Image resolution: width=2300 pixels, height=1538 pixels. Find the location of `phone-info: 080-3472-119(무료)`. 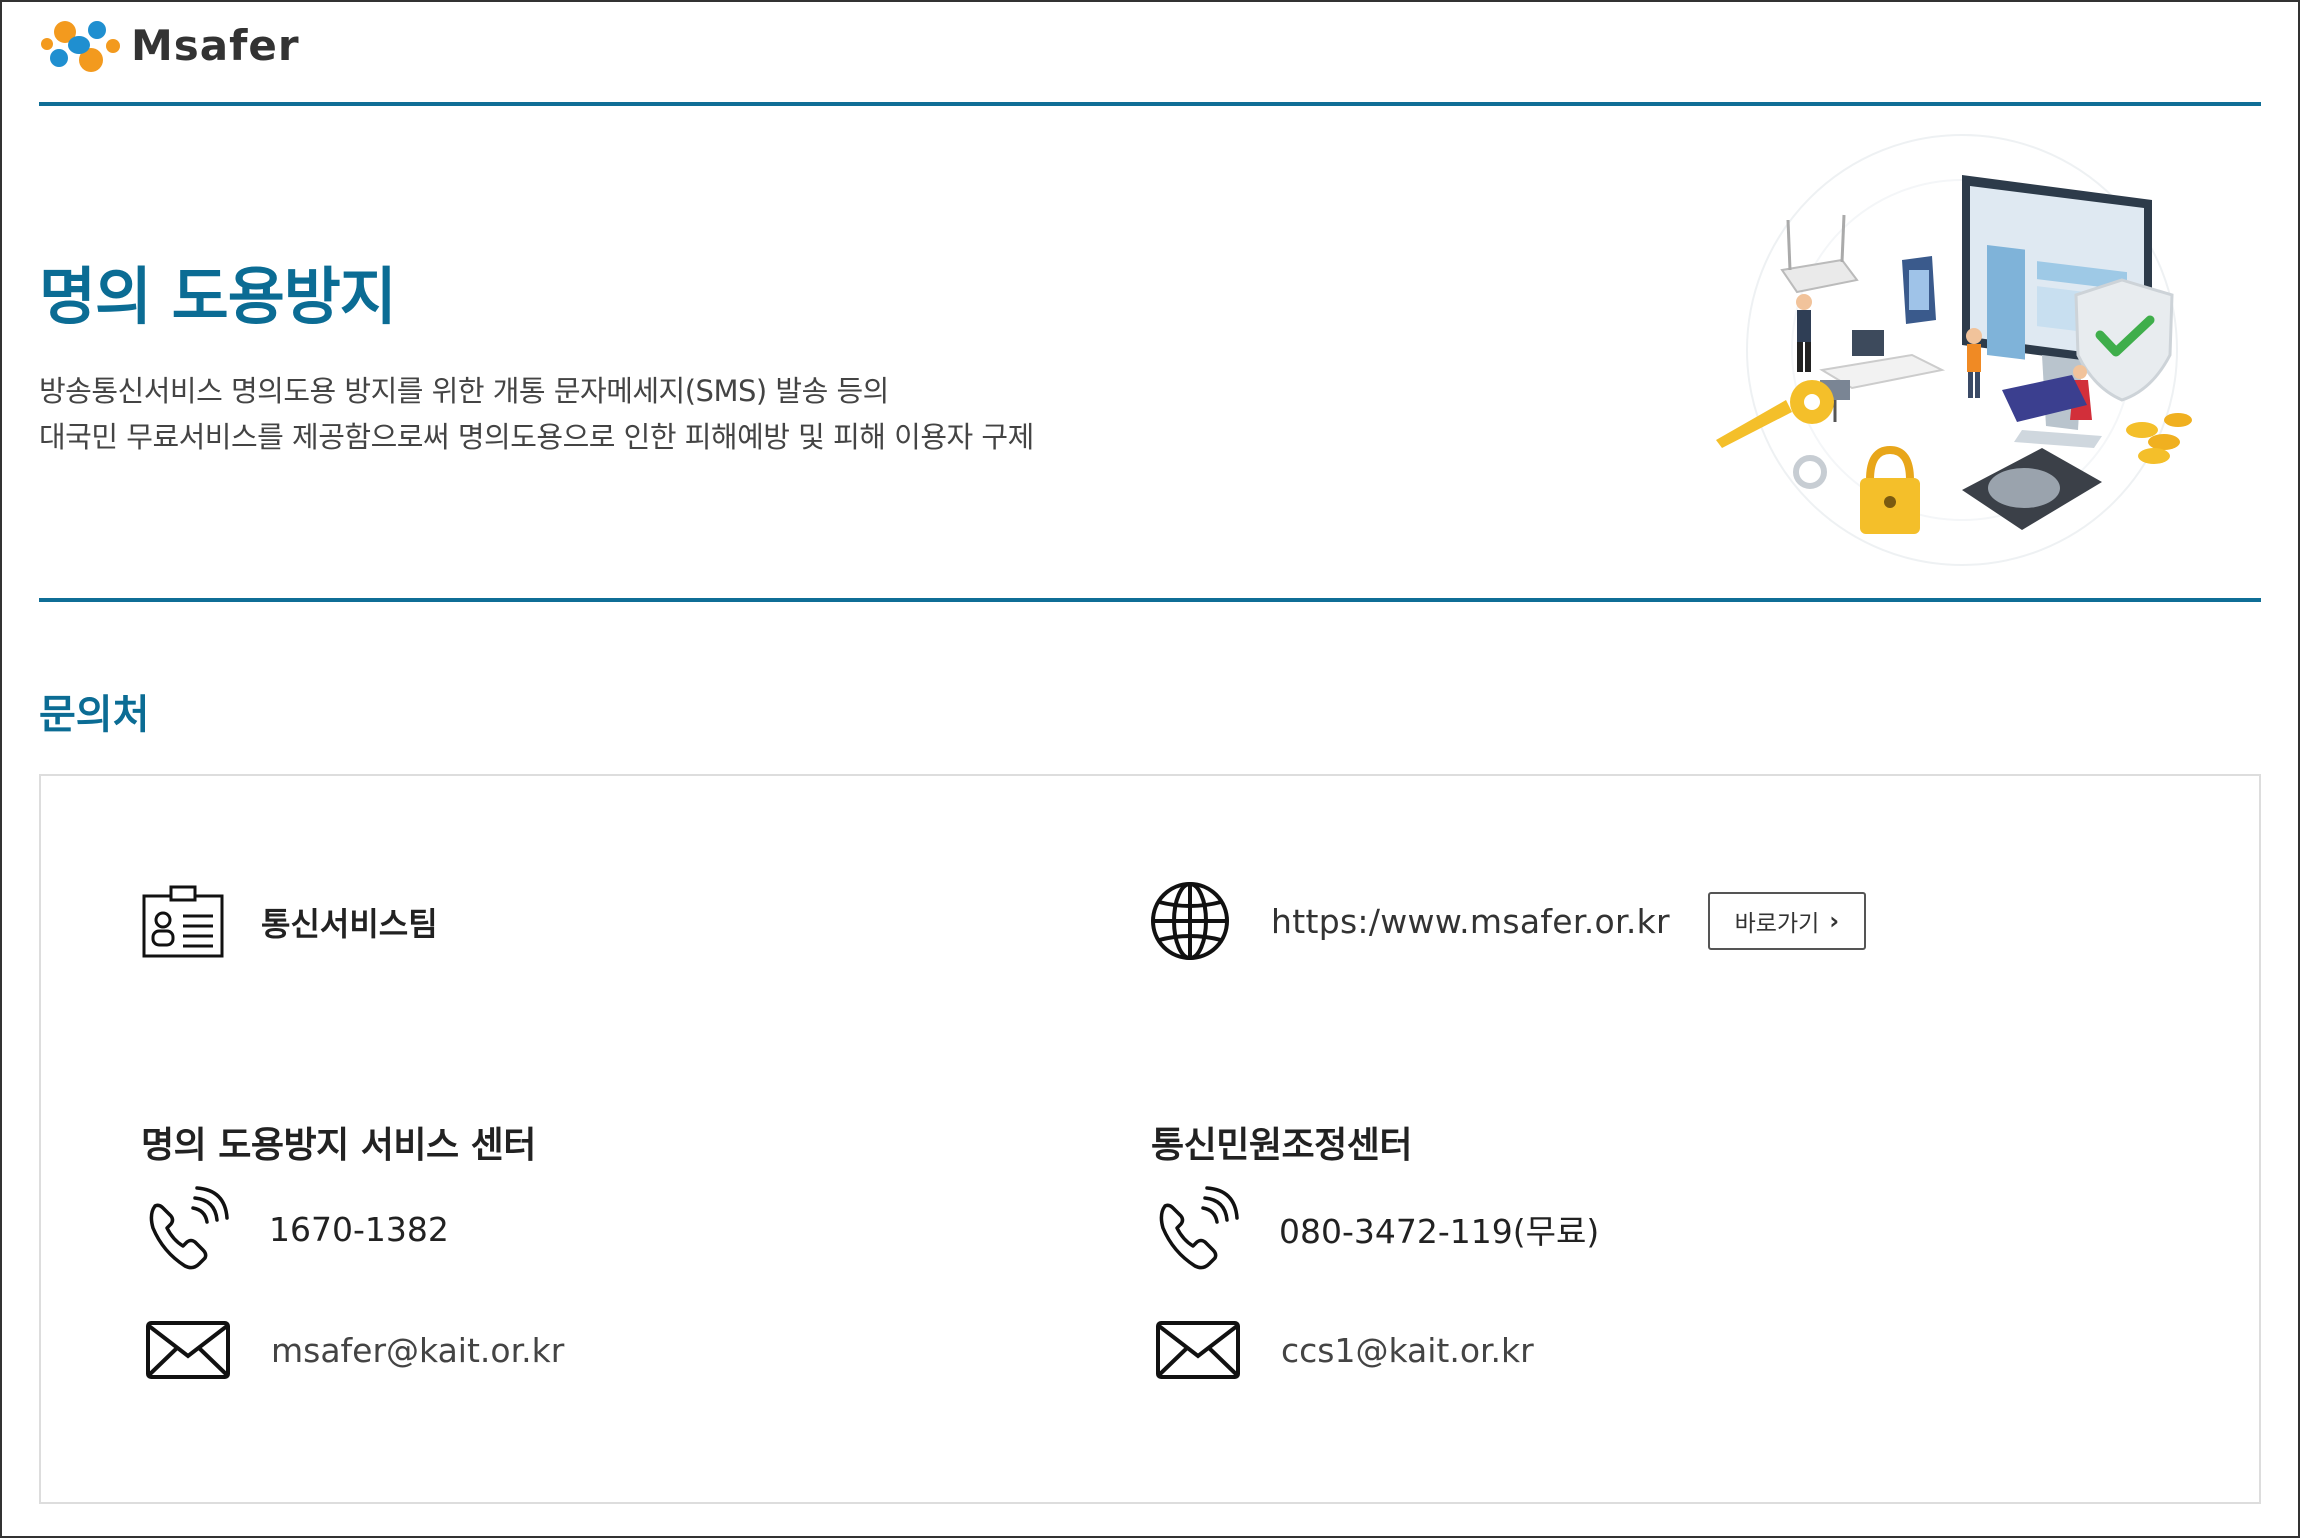

phone-info: 080-3472-119(무료) is located at coordinates (1375, 1229).